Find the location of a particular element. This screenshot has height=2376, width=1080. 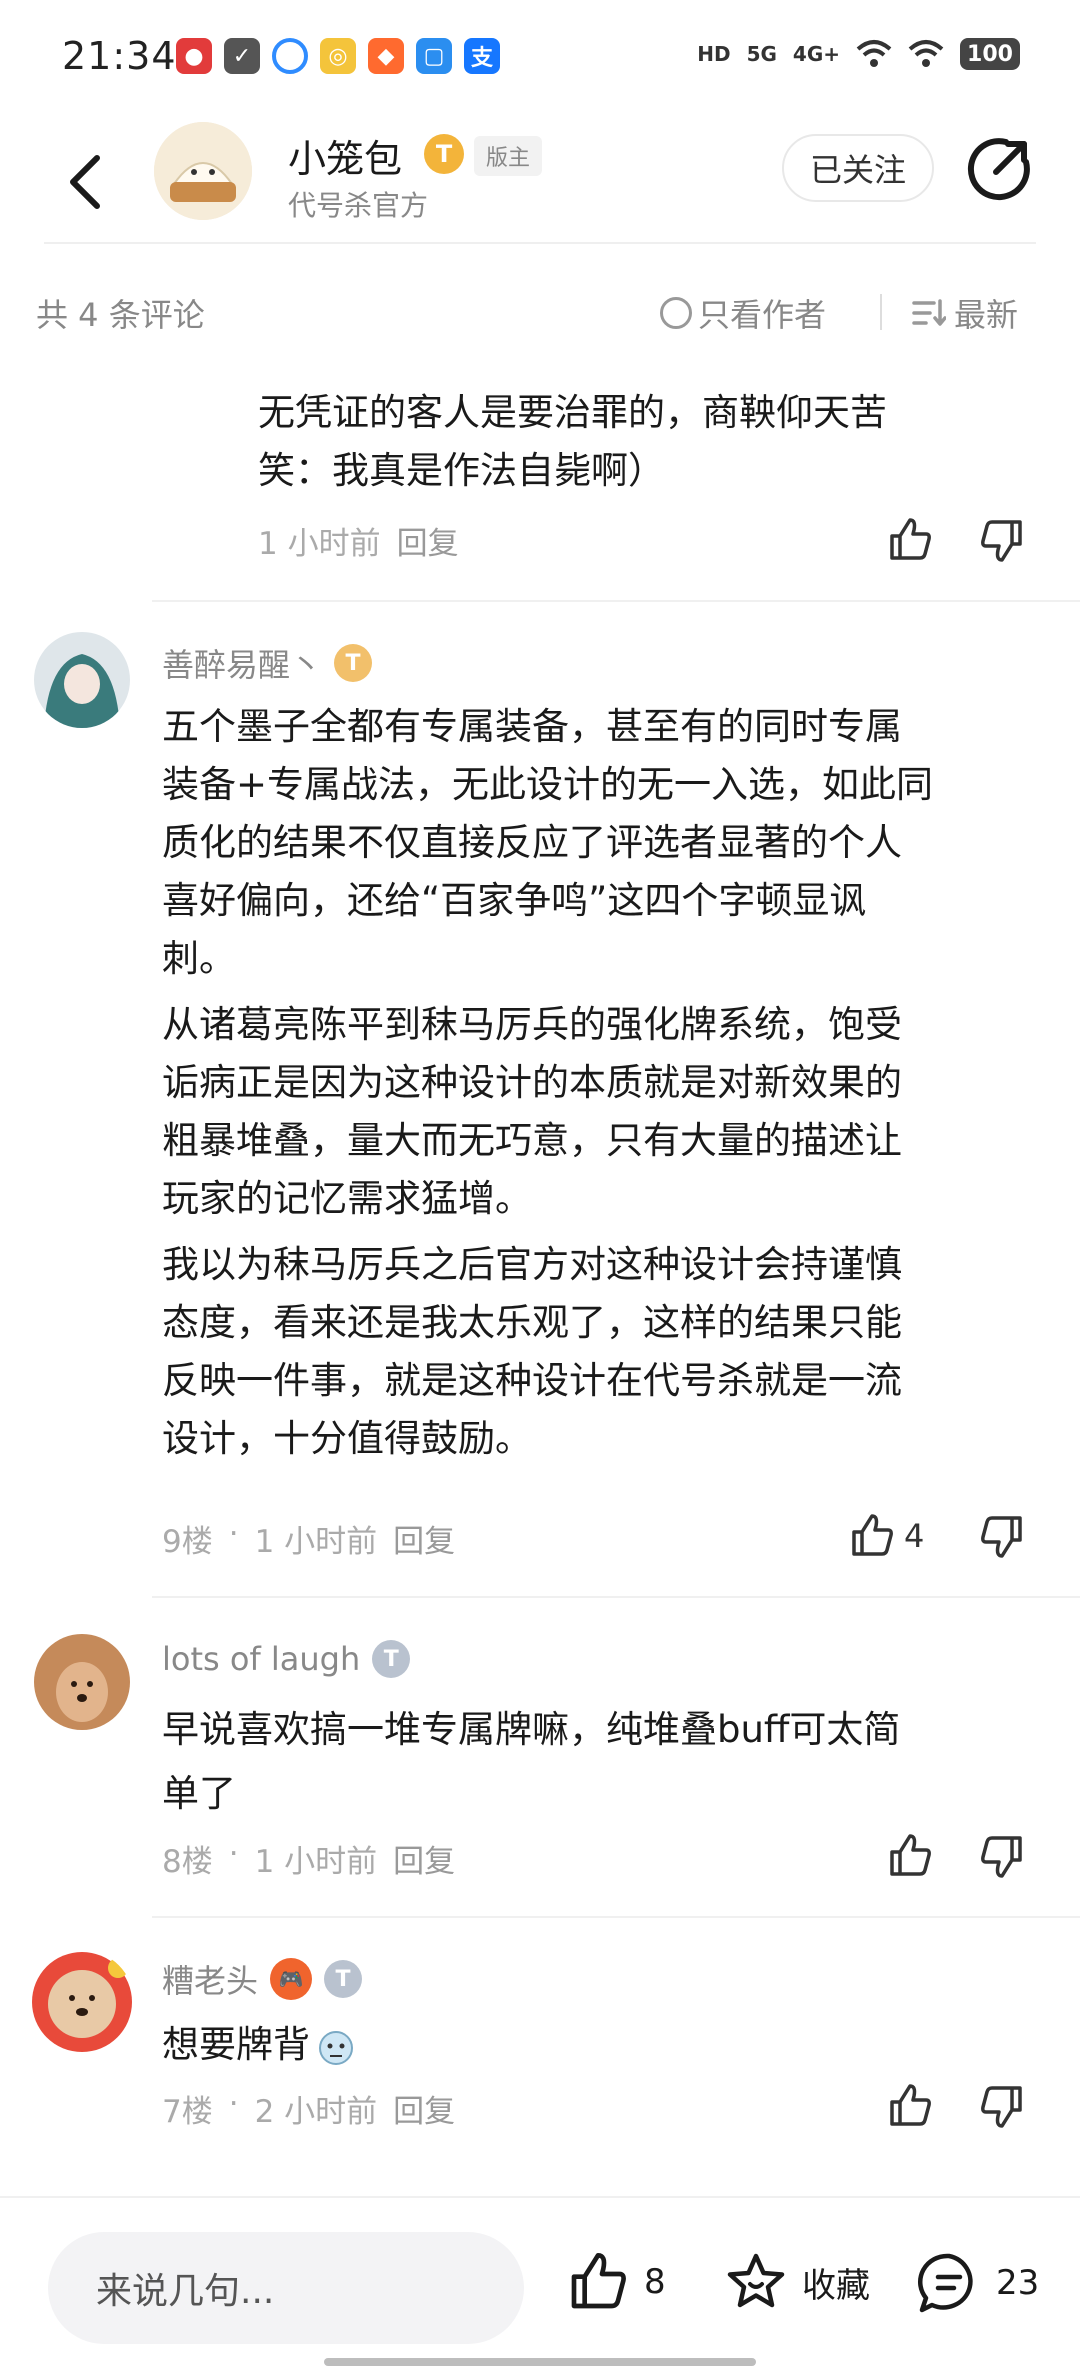

owner-name: 小笼包 is located at coordinates (345, 155).